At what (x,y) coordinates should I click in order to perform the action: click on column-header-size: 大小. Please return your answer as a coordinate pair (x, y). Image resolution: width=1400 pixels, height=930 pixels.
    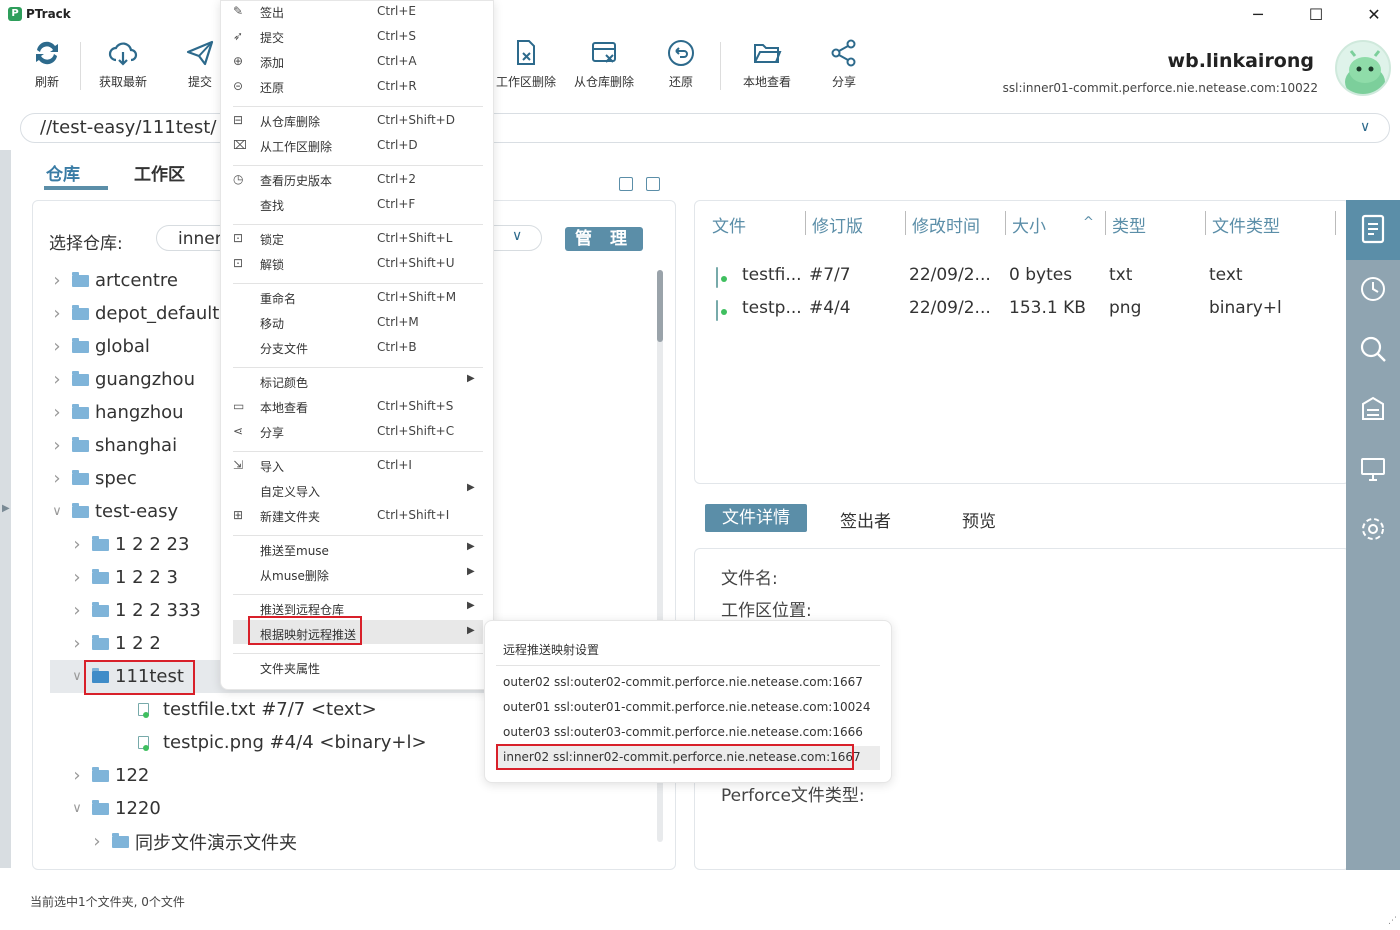
    Looking at the image, I should click on (1029, 224).